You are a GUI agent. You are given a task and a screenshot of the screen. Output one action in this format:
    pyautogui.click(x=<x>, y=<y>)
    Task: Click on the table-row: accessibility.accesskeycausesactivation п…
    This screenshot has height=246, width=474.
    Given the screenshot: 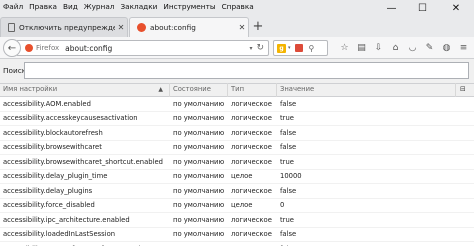 What is the action you would take?
    pyautogui.click(x=237, y=119)
    